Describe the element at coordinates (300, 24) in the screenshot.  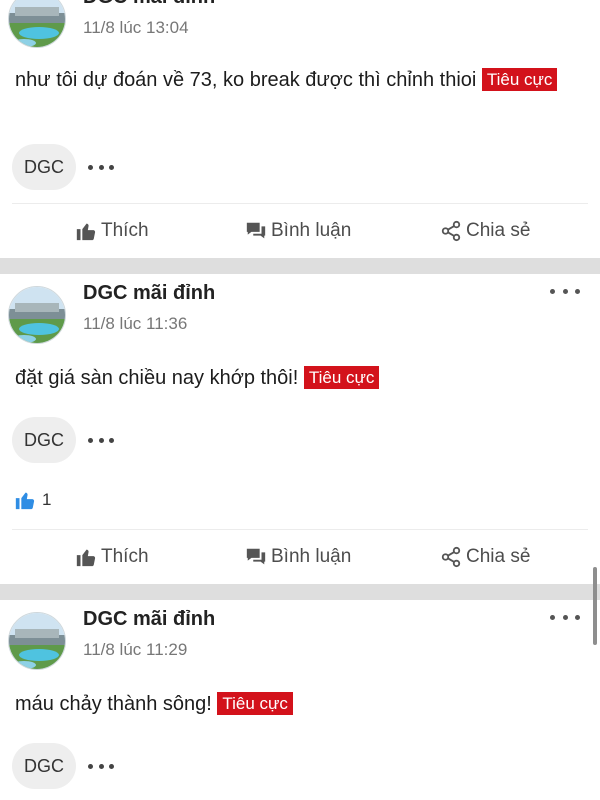
I see `post-header: DGC mãi đỉnh 11/8 lúc 13:04` at that location.